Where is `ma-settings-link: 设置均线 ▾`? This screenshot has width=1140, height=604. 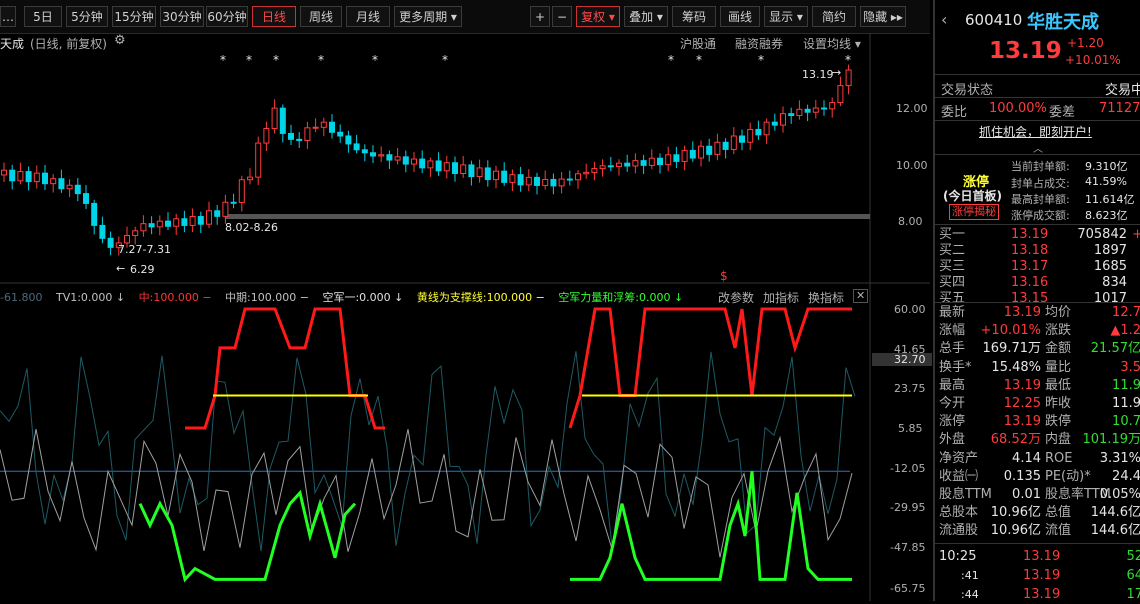 ma-settings-link: 设置均线 ▾ is located at coordinates (832, 43).